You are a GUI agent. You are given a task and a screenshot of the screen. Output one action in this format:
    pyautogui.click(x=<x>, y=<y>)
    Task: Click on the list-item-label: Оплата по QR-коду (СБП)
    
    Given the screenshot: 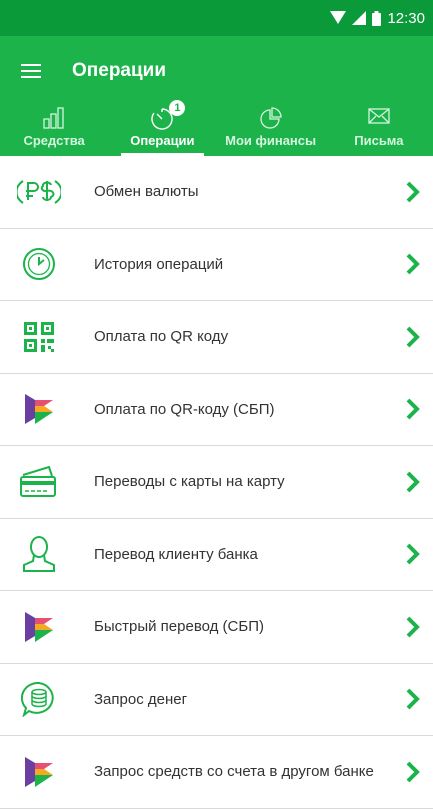 What is the action you would take?
    pyautogui.click(x=184, y=409)
    